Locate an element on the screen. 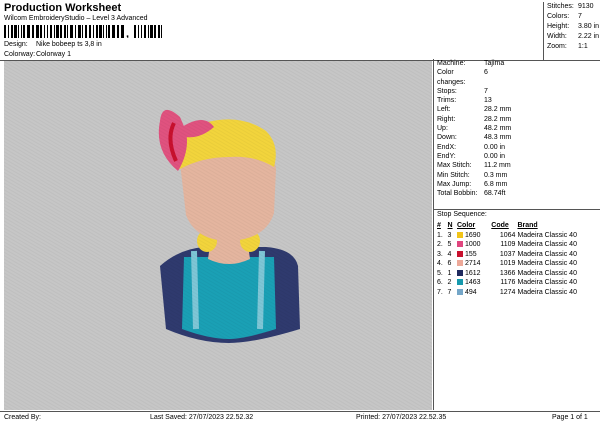 Image resolution: width=600 pixels, height=424 pixels. stop-sequence-row: 2. 5 1000 1109 Madeira Classic 40 is located at coordinates (517, 245).